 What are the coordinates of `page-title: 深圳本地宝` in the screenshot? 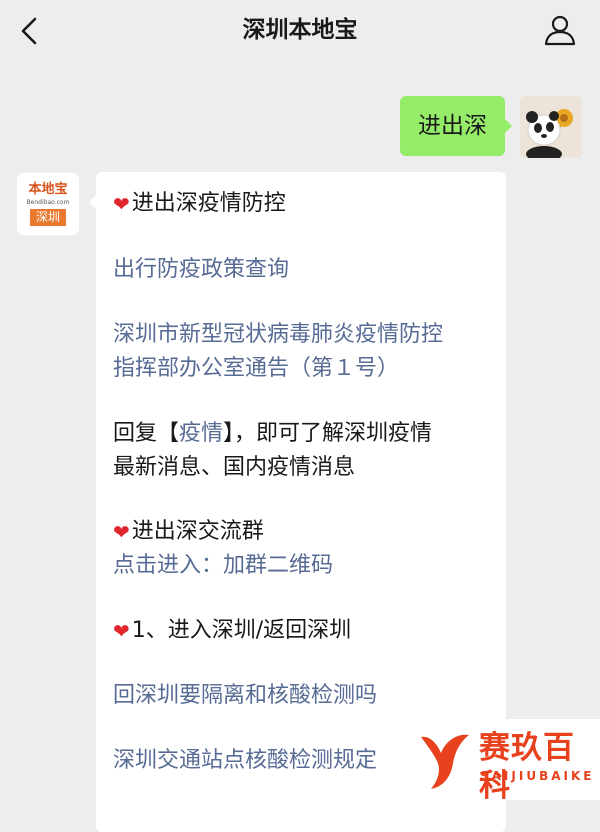 It's located at (300, 30).